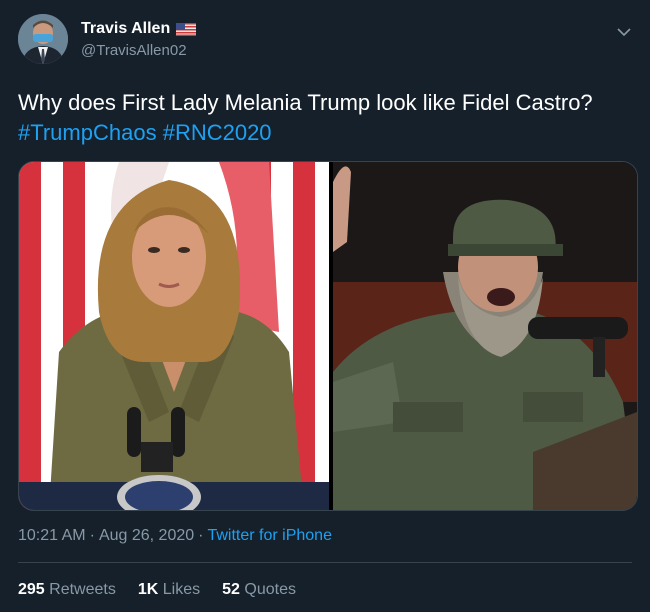  What do you see at coordinates (52, 536) in the screenshot?
I see `time-link: 10:21 AM` at bounding box center [52, 536].